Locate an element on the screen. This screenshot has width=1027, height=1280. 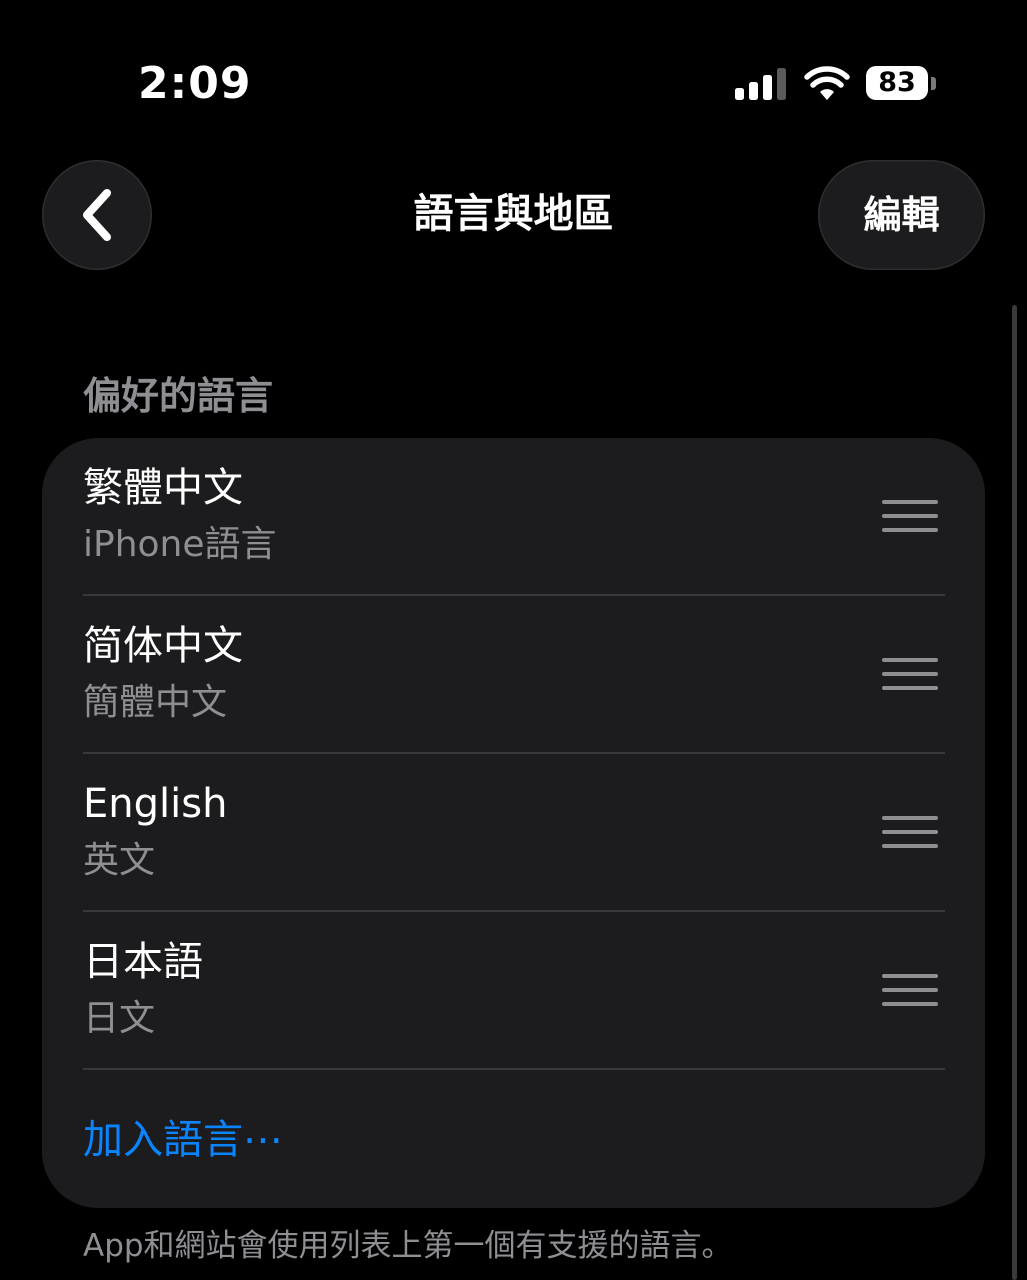
status-bar: 2:09 83 is located at coordinates (513, 70).